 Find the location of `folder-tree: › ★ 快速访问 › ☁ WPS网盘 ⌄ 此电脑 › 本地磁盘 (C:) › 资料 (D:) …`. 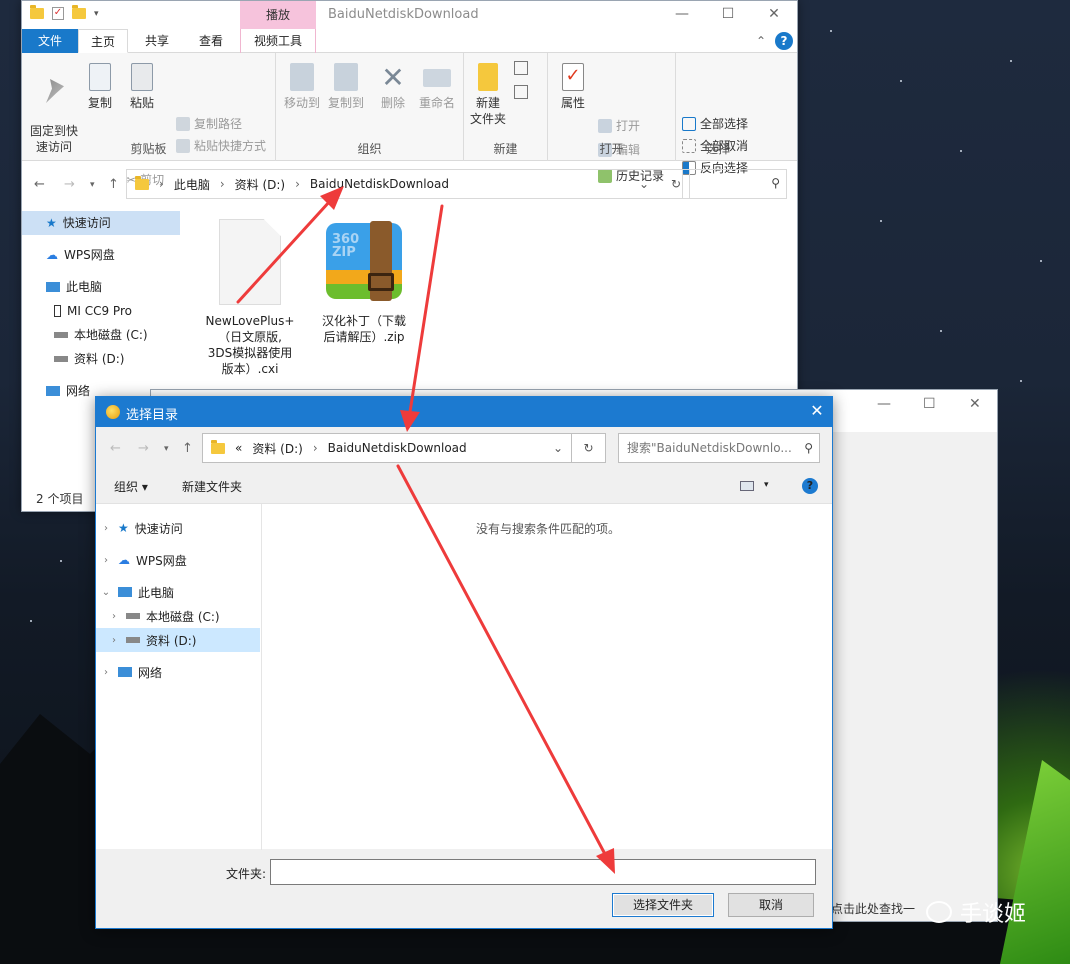

folder-tree: › ★ 快速访问 › ☁ WPS网盘 ⌄ 此电脑 › 本地磁盘 (C:) › 资料 (D:) … is located at coordinates (179, 677).